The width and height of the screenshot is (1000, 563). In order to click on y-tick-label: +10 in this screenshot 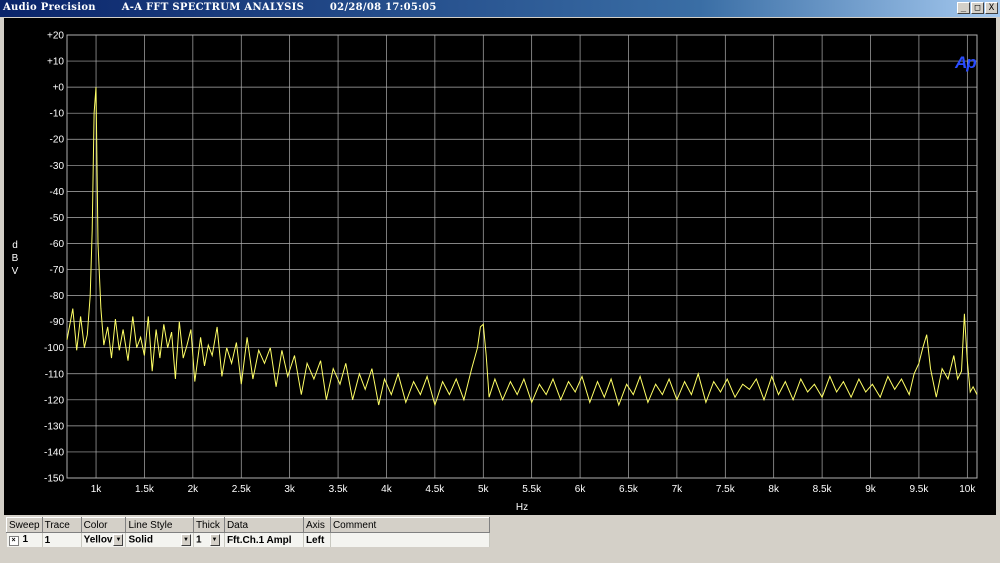, I will do `click(55, 62)`.